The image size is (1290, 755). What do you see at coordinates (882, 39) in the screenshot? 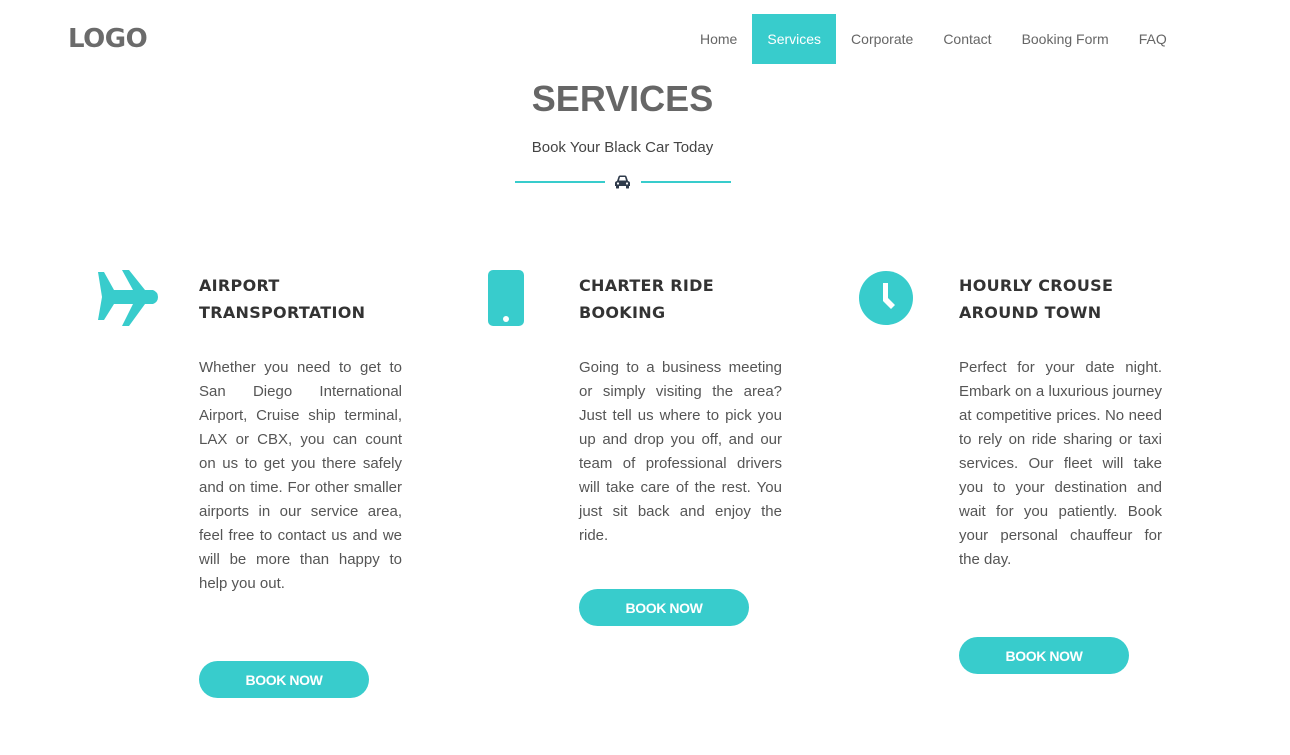
I see `nav-corporate: Corporate` at bounding box center [882, 39].